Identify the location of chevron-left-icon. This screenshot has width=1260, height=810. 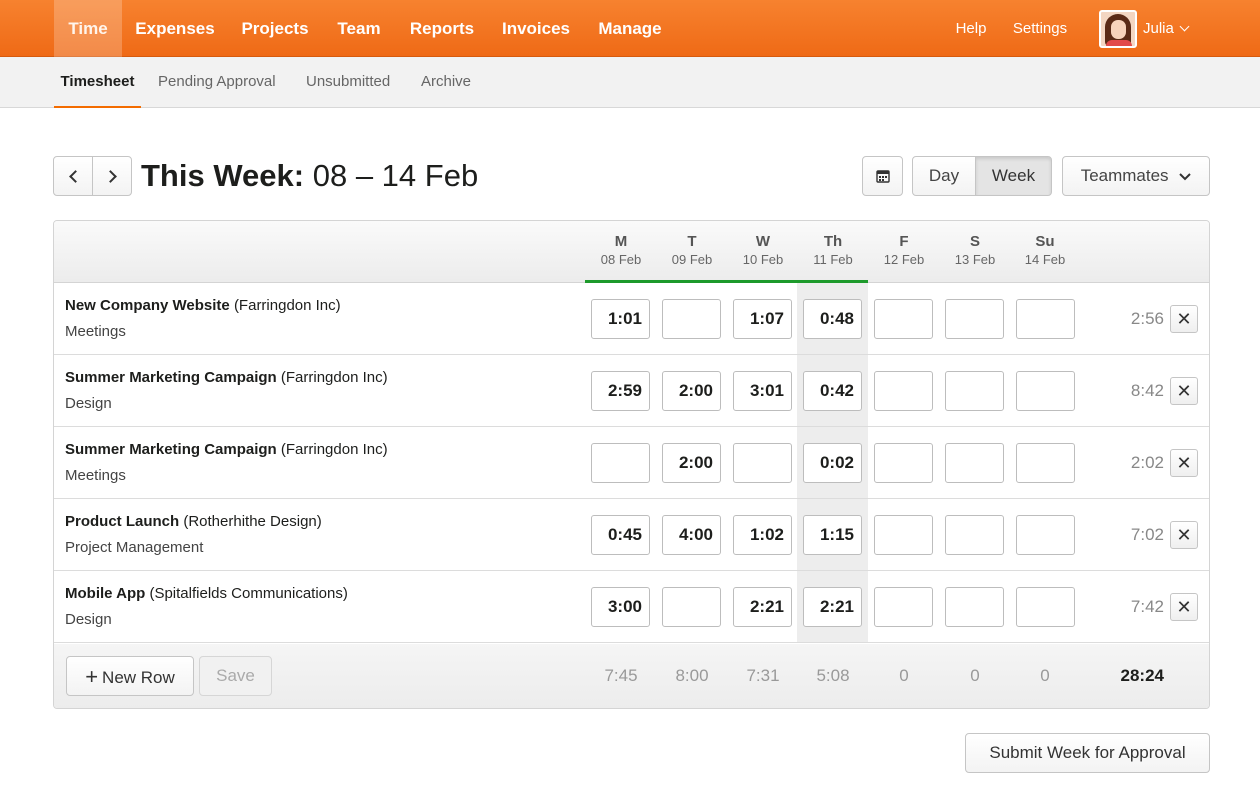
(75, 176).